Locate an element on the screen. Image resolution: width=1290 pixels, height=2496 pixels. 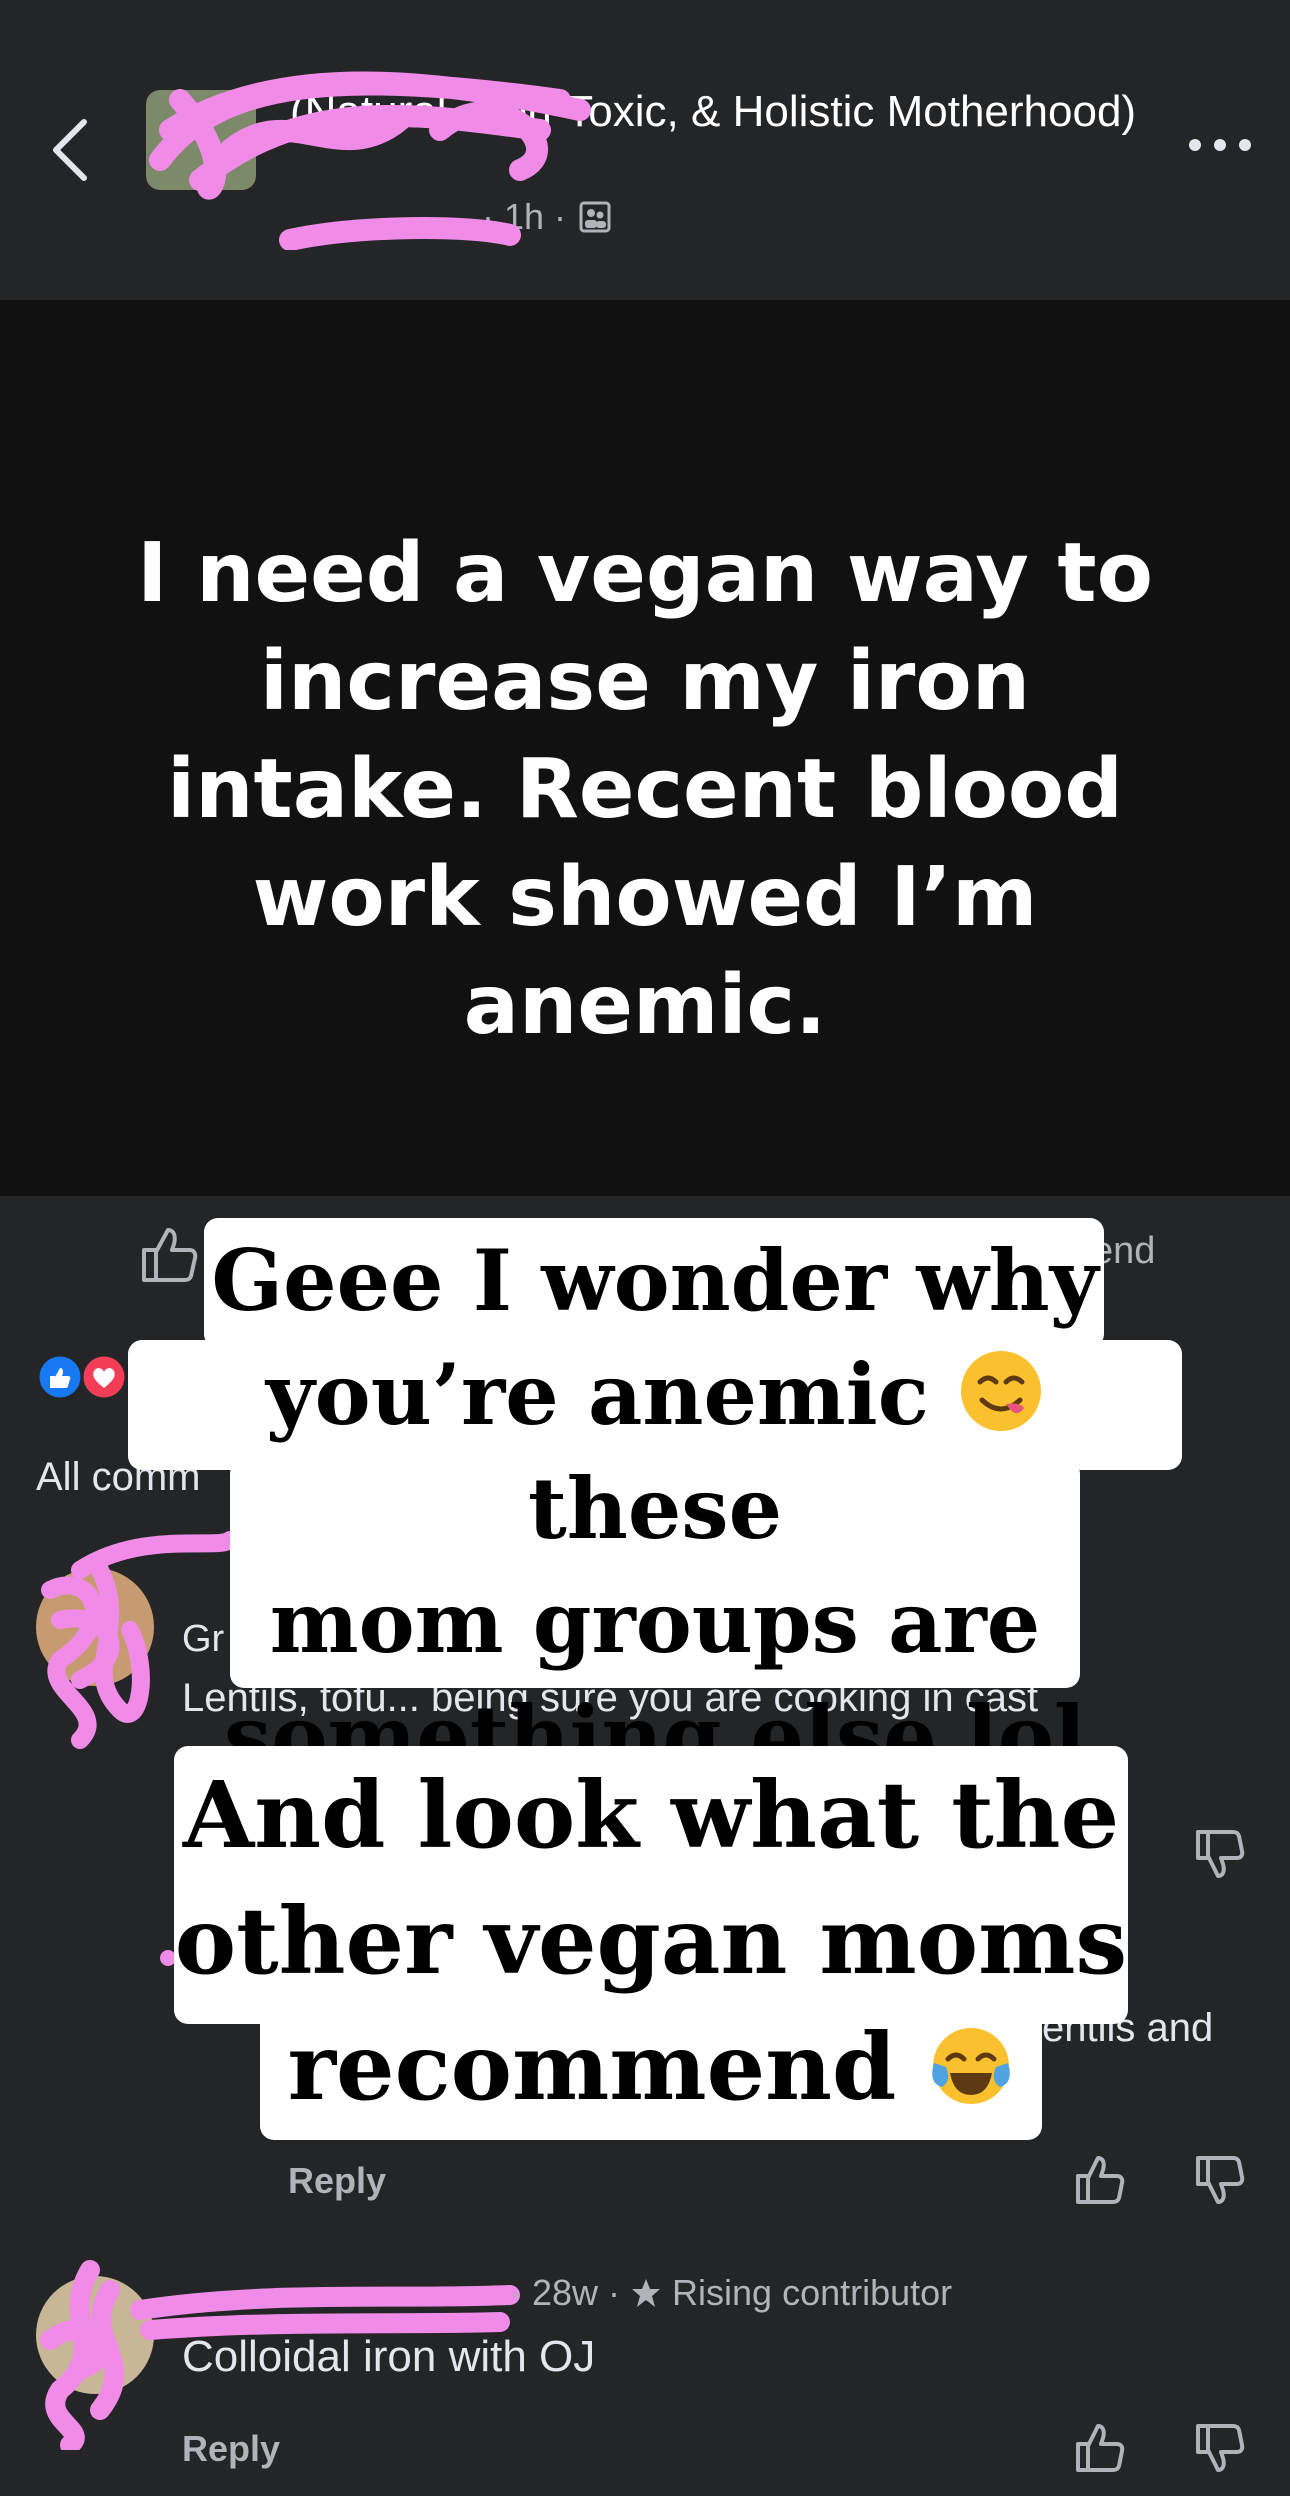
comment-time: · 28w · is located at coordinates (565, 2292).